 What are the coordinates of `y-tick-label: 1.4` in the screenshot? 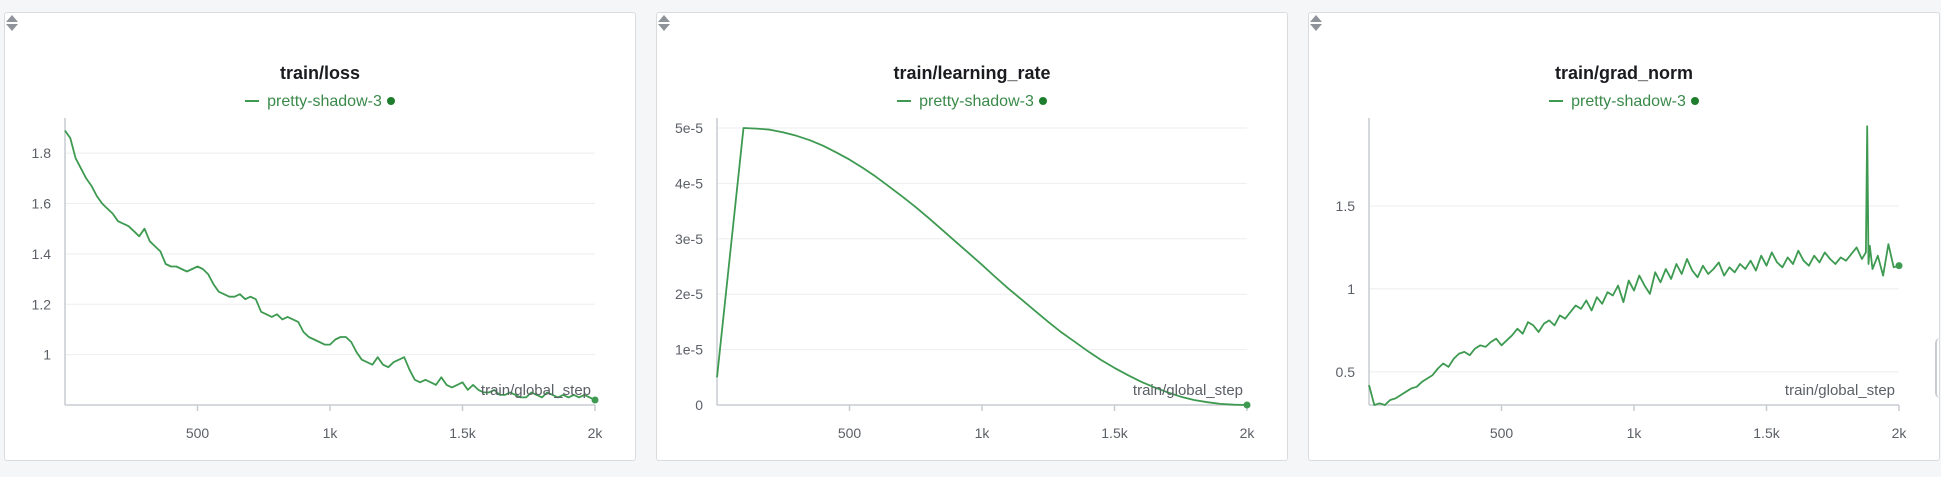 It's located at (42, 254).